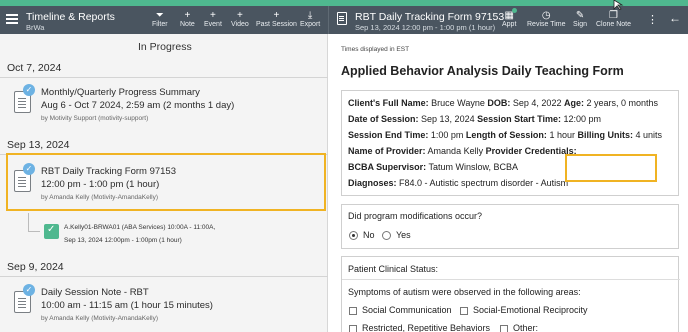  What do you see at coordinates (546, 24) in the screenshot?
I see `revise-time-label: Revise Time` at bounding box center [546, 24].